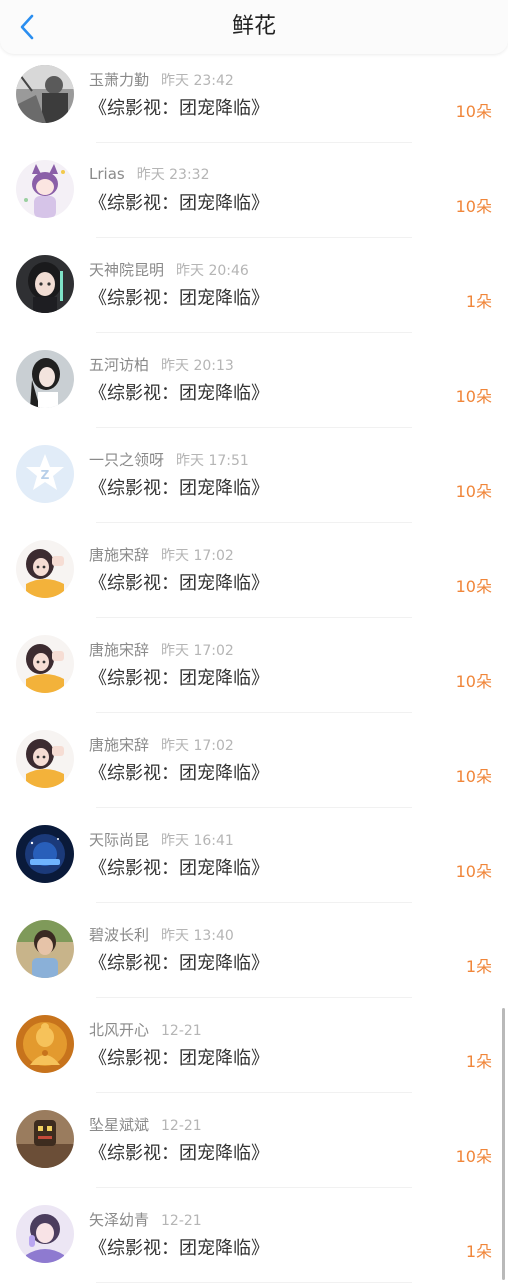 Image resolution: width=508 pixels, height=1283 pixels. I want to click on avatar-dark-girl-icon, so click(45, 284).